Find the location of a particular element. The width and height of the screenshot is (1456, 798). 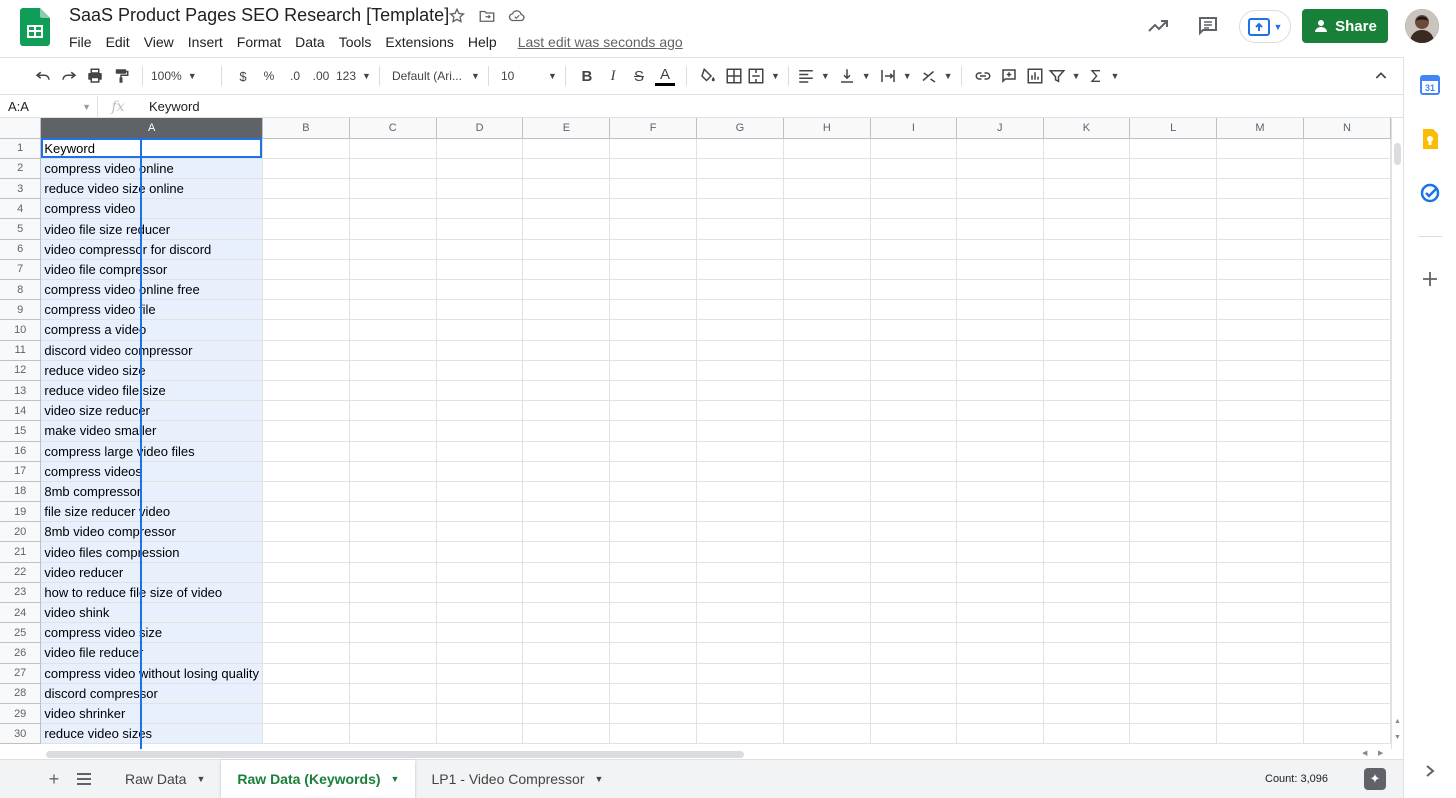

column-header-h: H is located at coordinates (827, 128).